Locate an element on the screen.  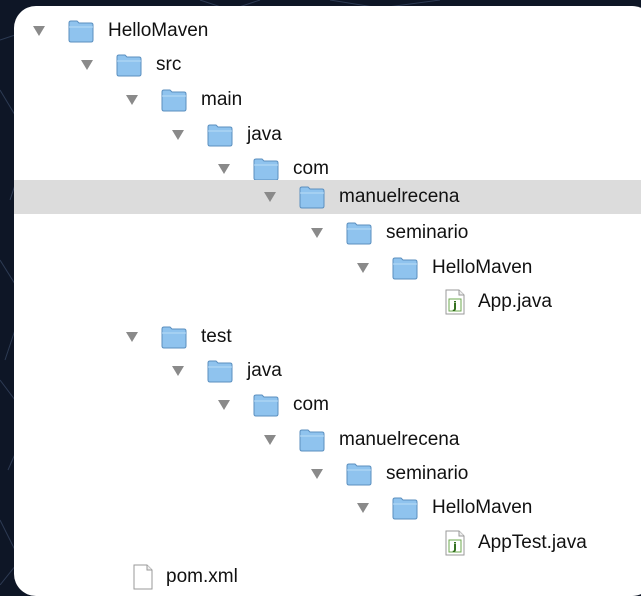
document-icon is located at coordinates (143, 577).